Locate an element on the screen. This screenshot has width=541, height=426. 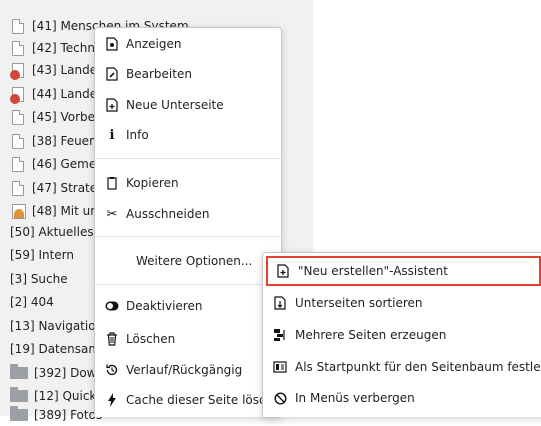
tree-item-label: [3] Suche is located at coordinates (39, 279).